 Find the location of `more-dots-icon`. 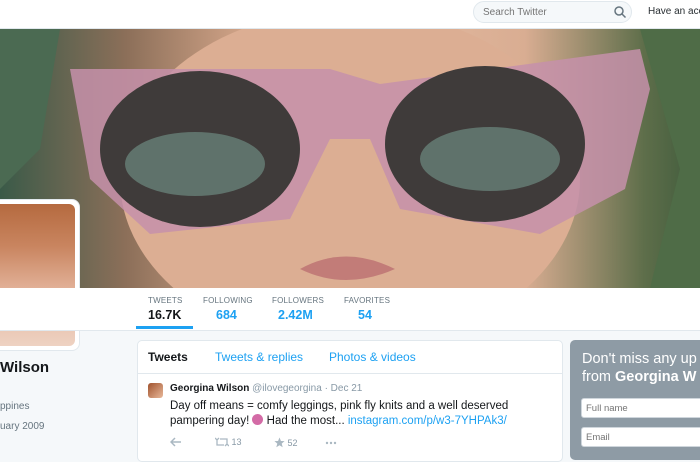

more-dots-icon is located at coordinates (331, 443).